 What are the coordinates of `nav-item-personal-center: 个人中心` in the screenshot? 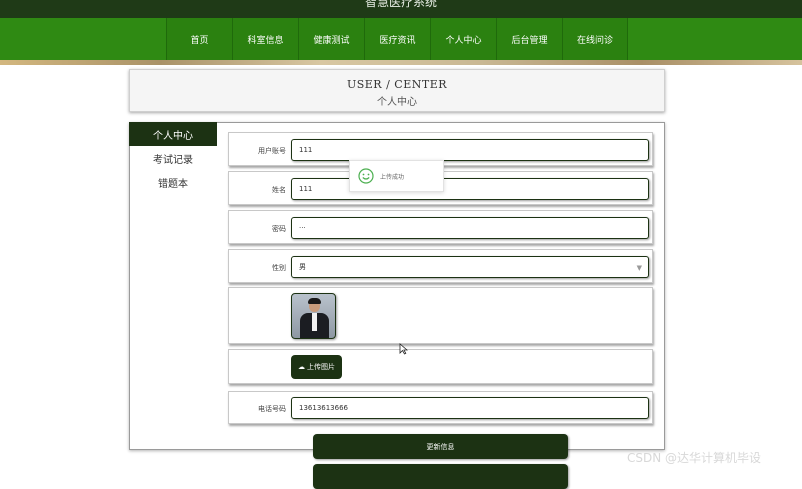 It's located at (463, 39).